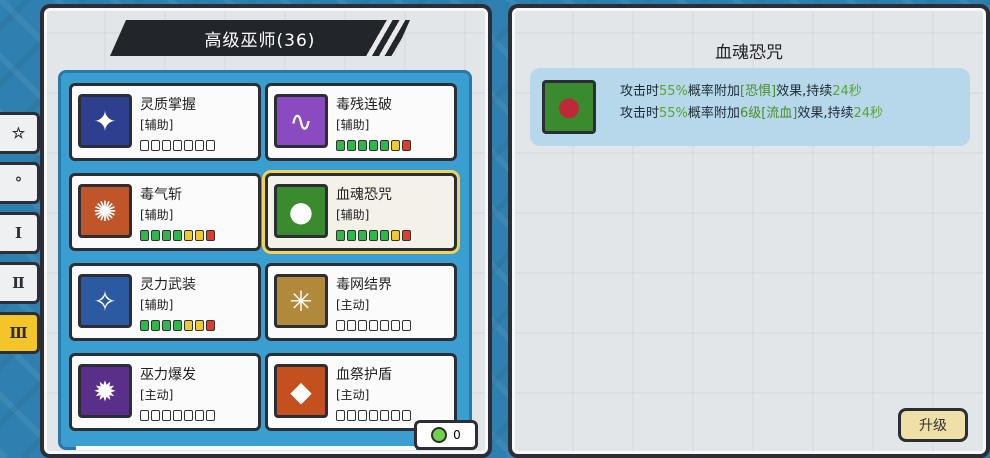 This screenshot has height=458, width=990. Describe the element at coordinates (741, 91) in the screenshot. I see `effect-line-1: 攻击时55%概率附加[恐惧]效果,持续24秒` at that location.